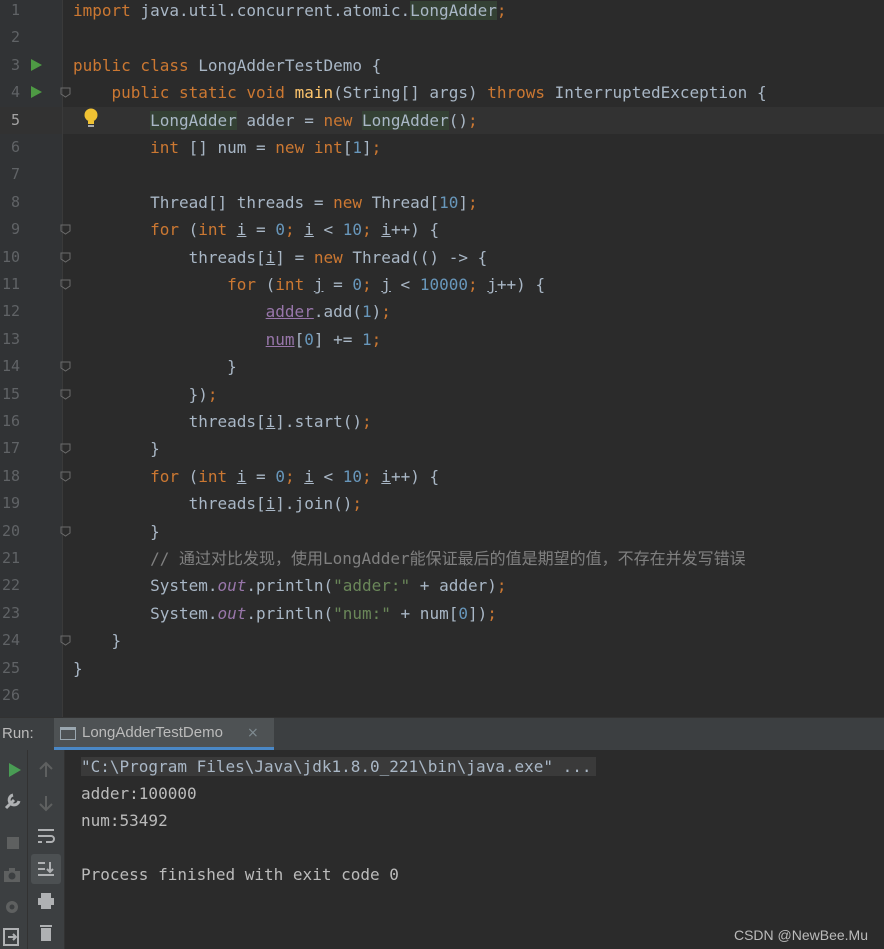  I want to click on run-class-icon, so click(36, 65).